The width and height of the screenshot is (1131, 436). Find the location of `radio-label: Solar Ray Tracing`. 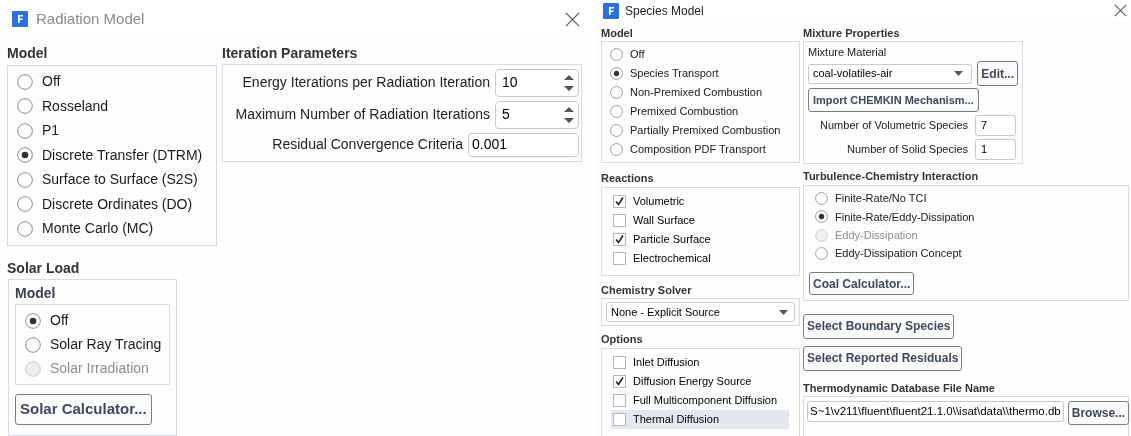

radio-label: Solar Ray Tracing is located at coordinates (106, 344).